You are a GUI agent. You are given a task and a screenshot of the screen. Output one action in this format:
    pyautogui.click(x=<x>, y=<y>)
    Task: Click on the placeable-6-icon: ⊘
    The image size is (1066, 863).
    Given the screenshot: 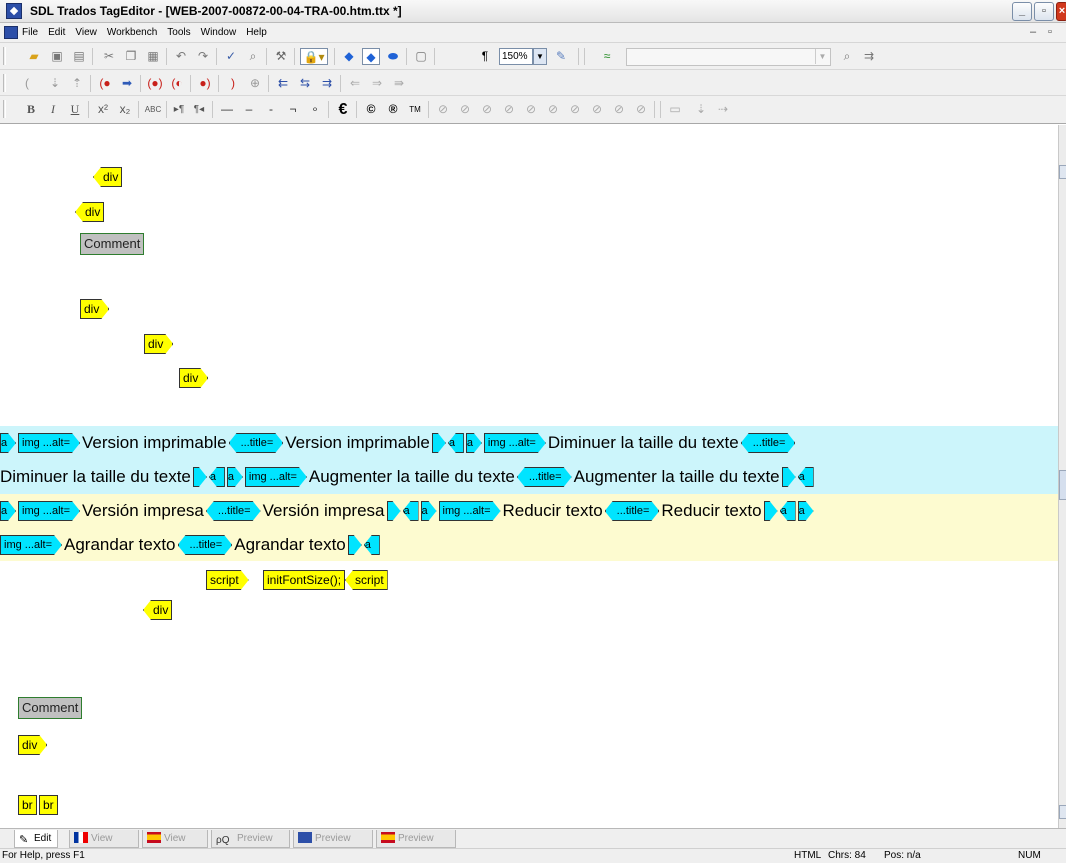 What is the action you would take?
    pyautogui.click(x=553, y=109)
    